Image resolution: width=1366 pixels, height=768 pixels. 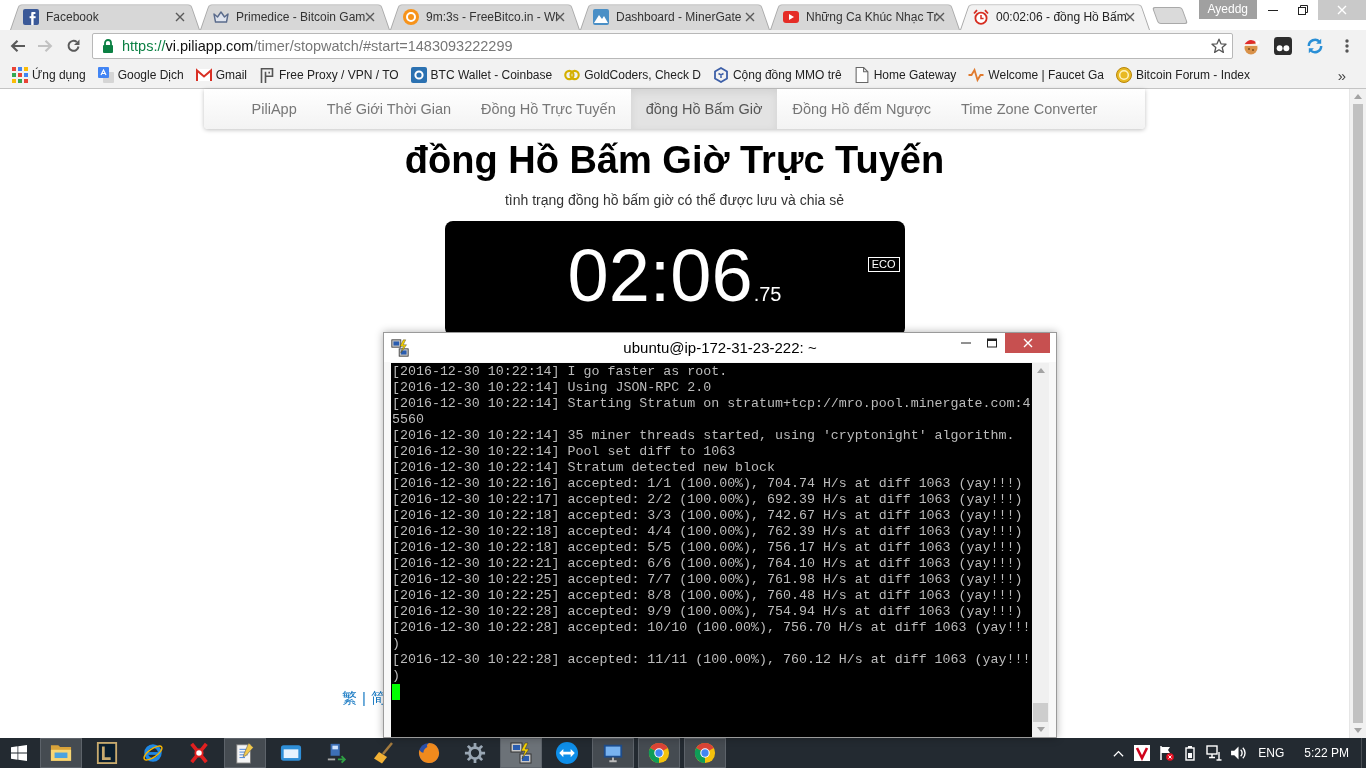 What do you see at coordinates (267, 75) in the screenshot?
I see `bracket-logo-icon` at bounding box center [267, 75].